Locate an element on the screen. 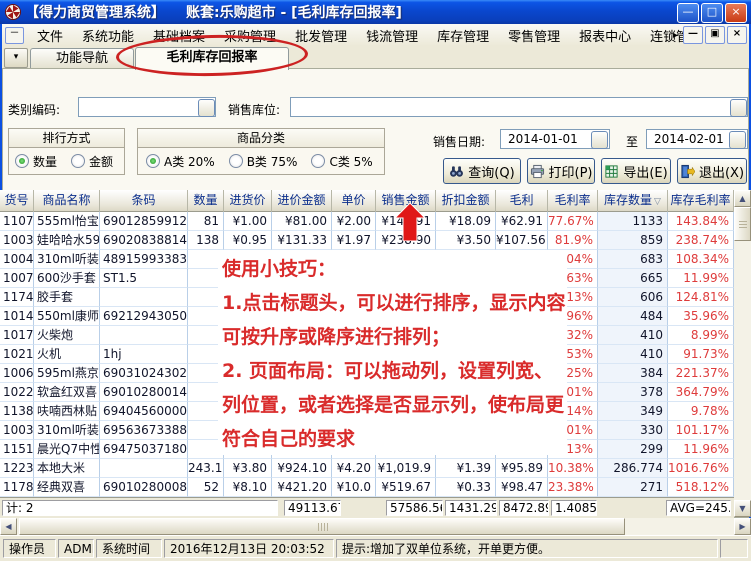  menu-item-reports: 报表中心 is located at coordinates (605, 35).